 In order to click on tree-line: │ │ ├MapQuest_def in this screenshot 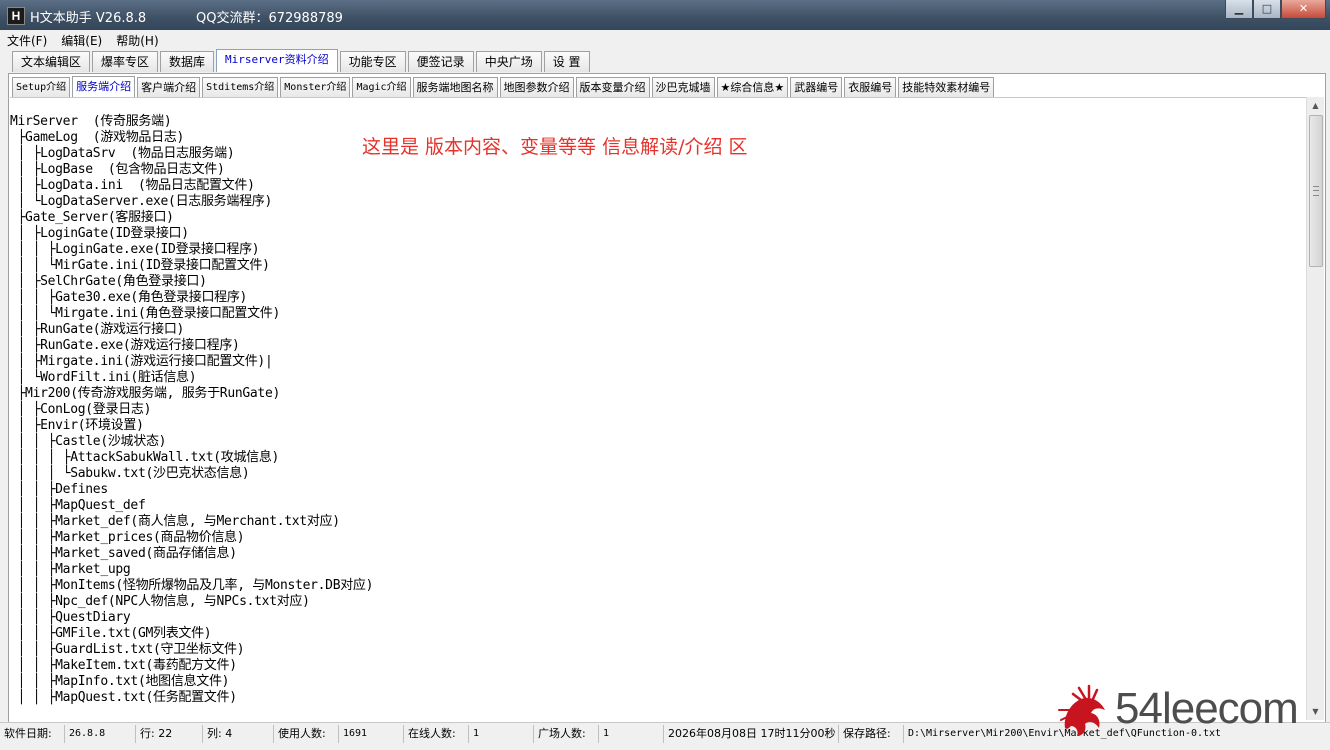, I will do `click(78, 505)`.